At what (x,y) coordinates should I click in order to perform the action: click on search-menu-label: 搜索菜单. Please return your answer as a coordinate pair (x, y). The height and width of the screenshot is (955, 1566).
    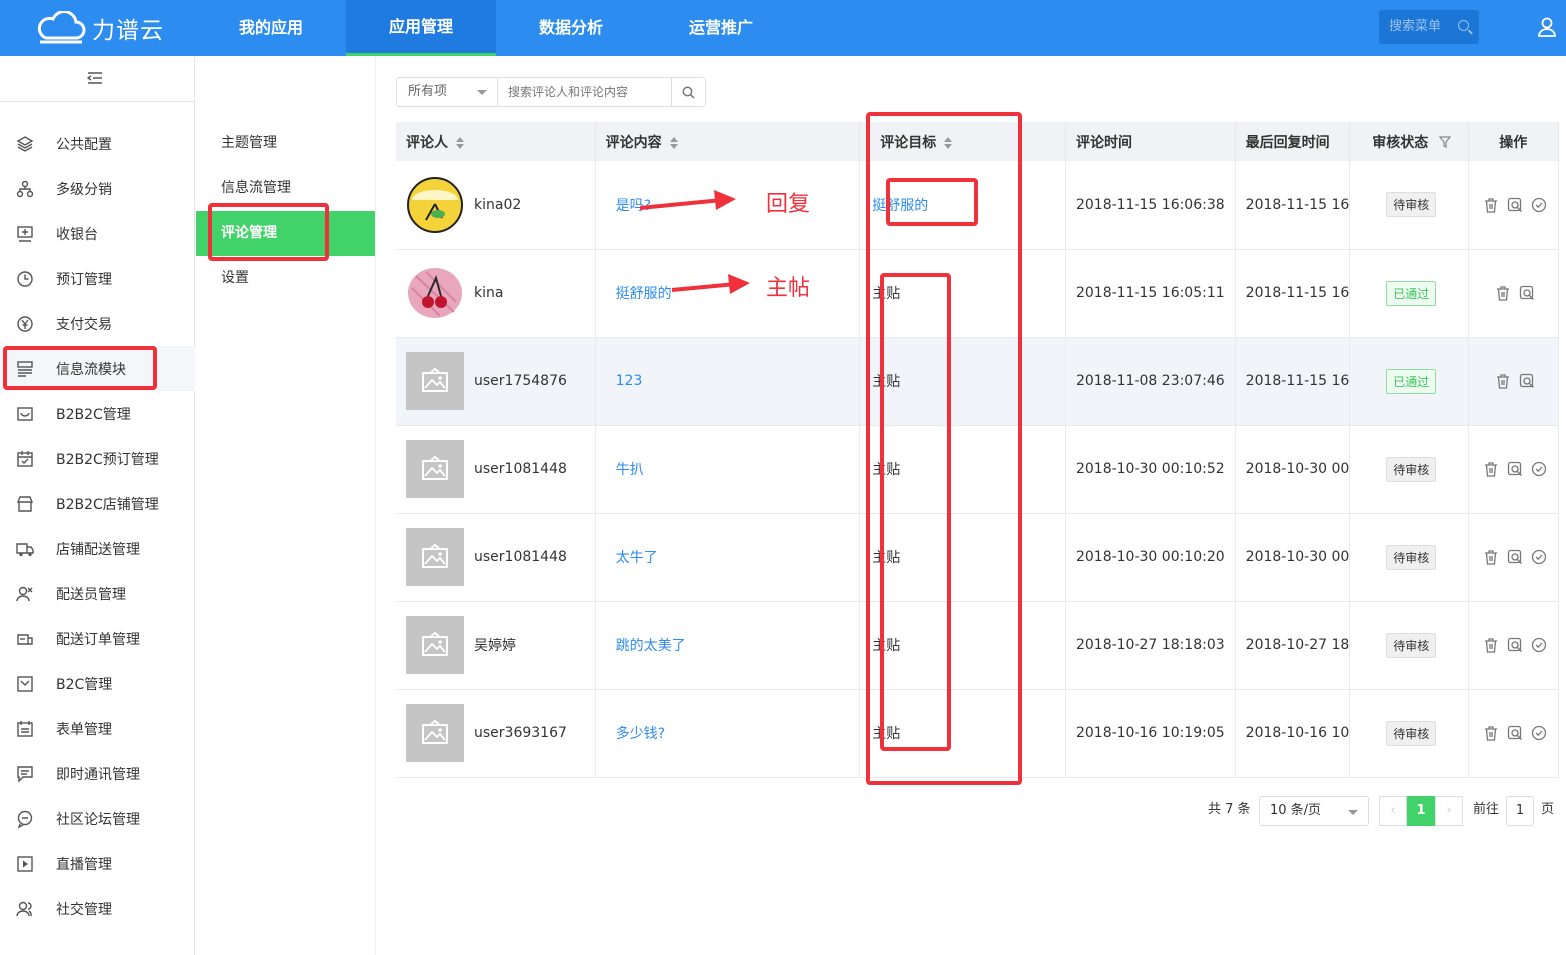
    Looking at the image, I should click on (1415, 26).